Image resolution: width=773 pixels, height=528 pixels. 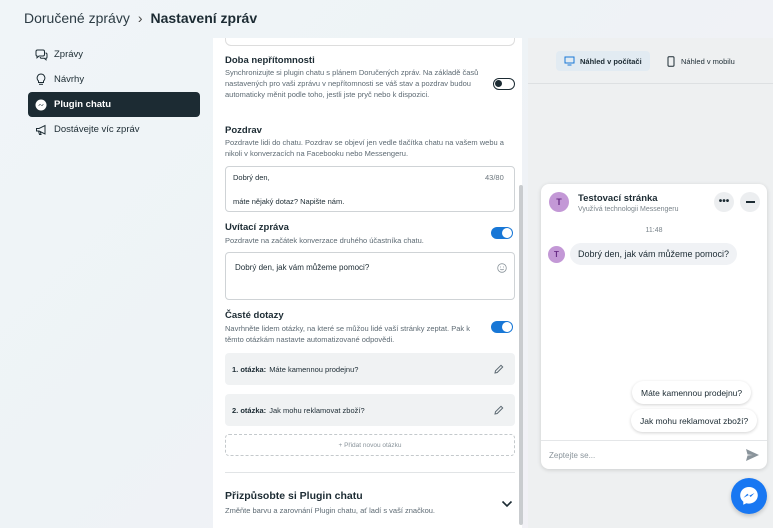 I want to click on quick-reply-1: Máte kamennou prodejnu?, so click(x=692, y=392).